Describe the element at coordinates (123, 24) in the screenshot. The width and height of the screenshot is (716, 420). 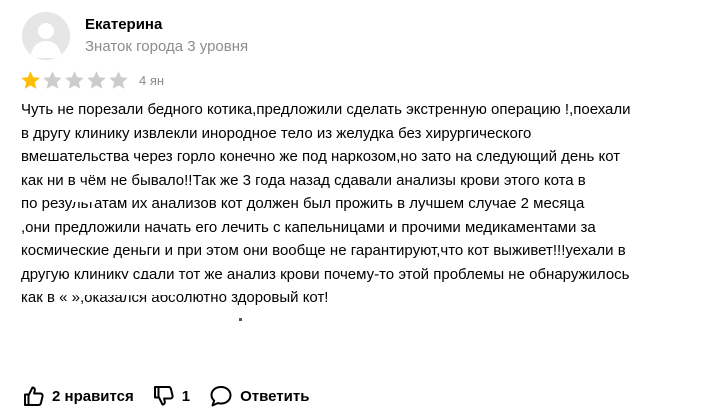
I see `author-name: Екатерина` at that location.